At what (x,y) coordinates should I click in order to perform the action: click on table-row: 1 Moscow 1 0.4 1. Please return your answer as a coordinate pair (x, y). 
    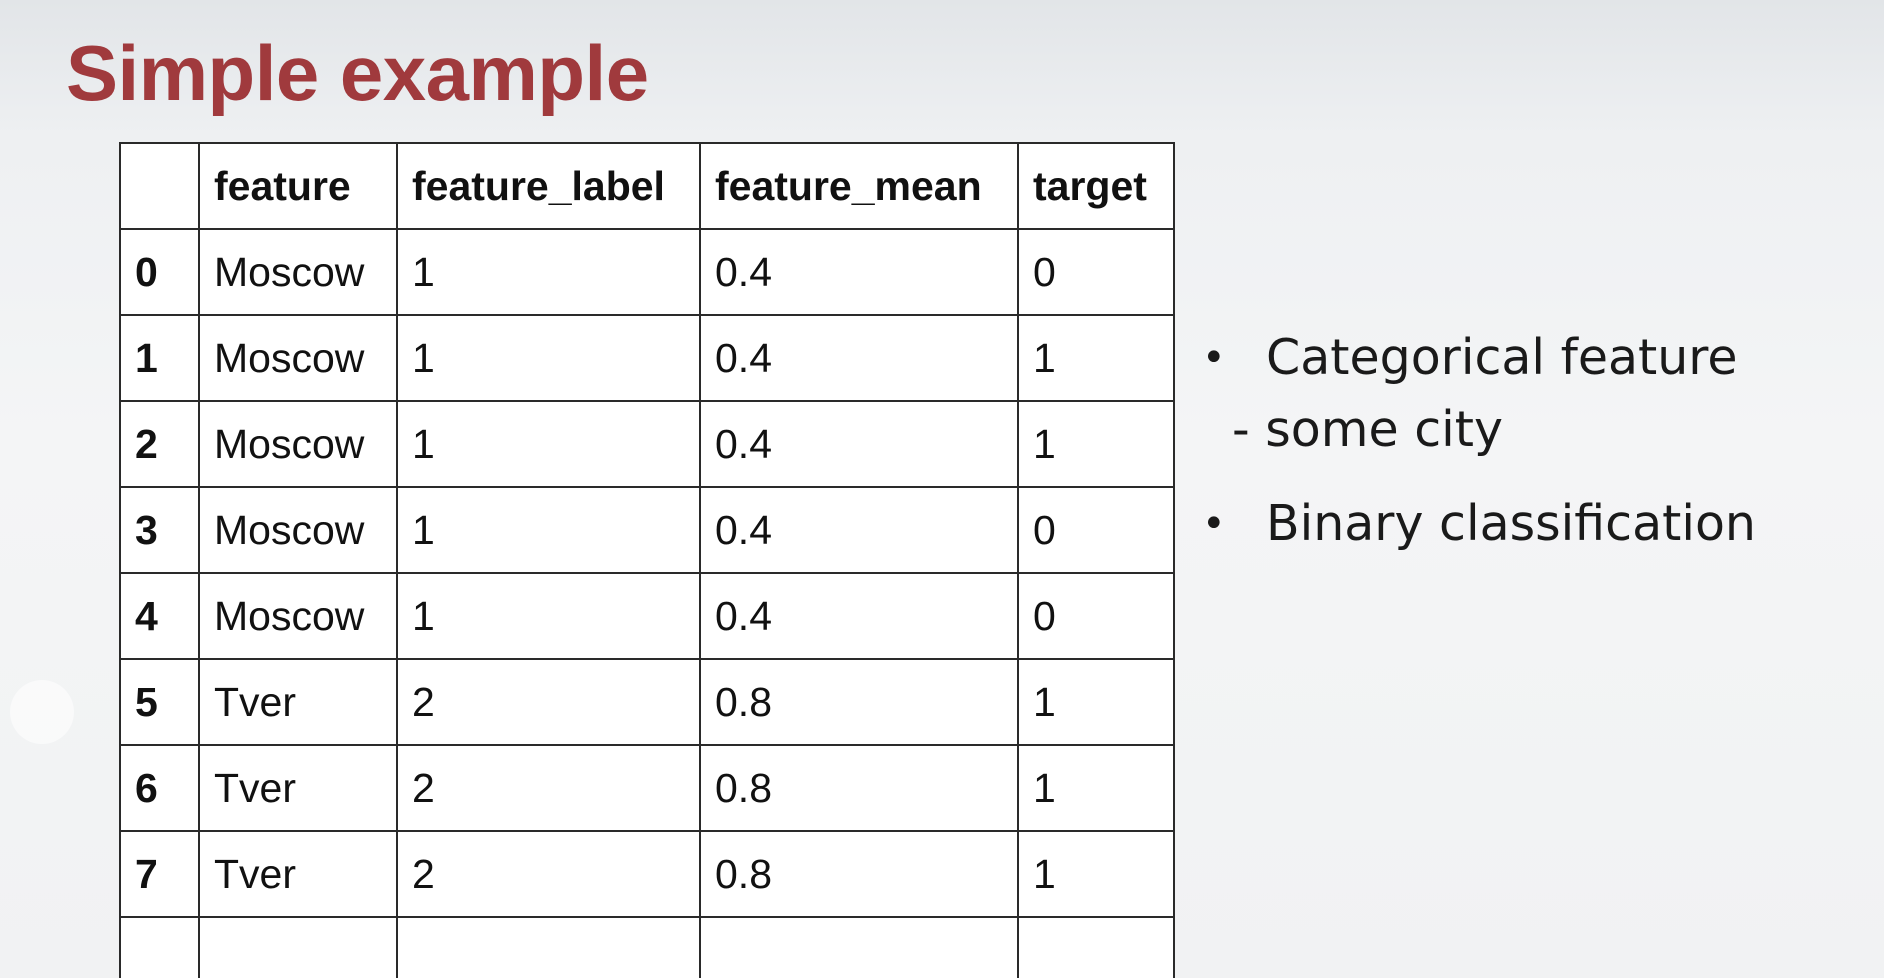
    Looking at the image, I should click on (647, 358).